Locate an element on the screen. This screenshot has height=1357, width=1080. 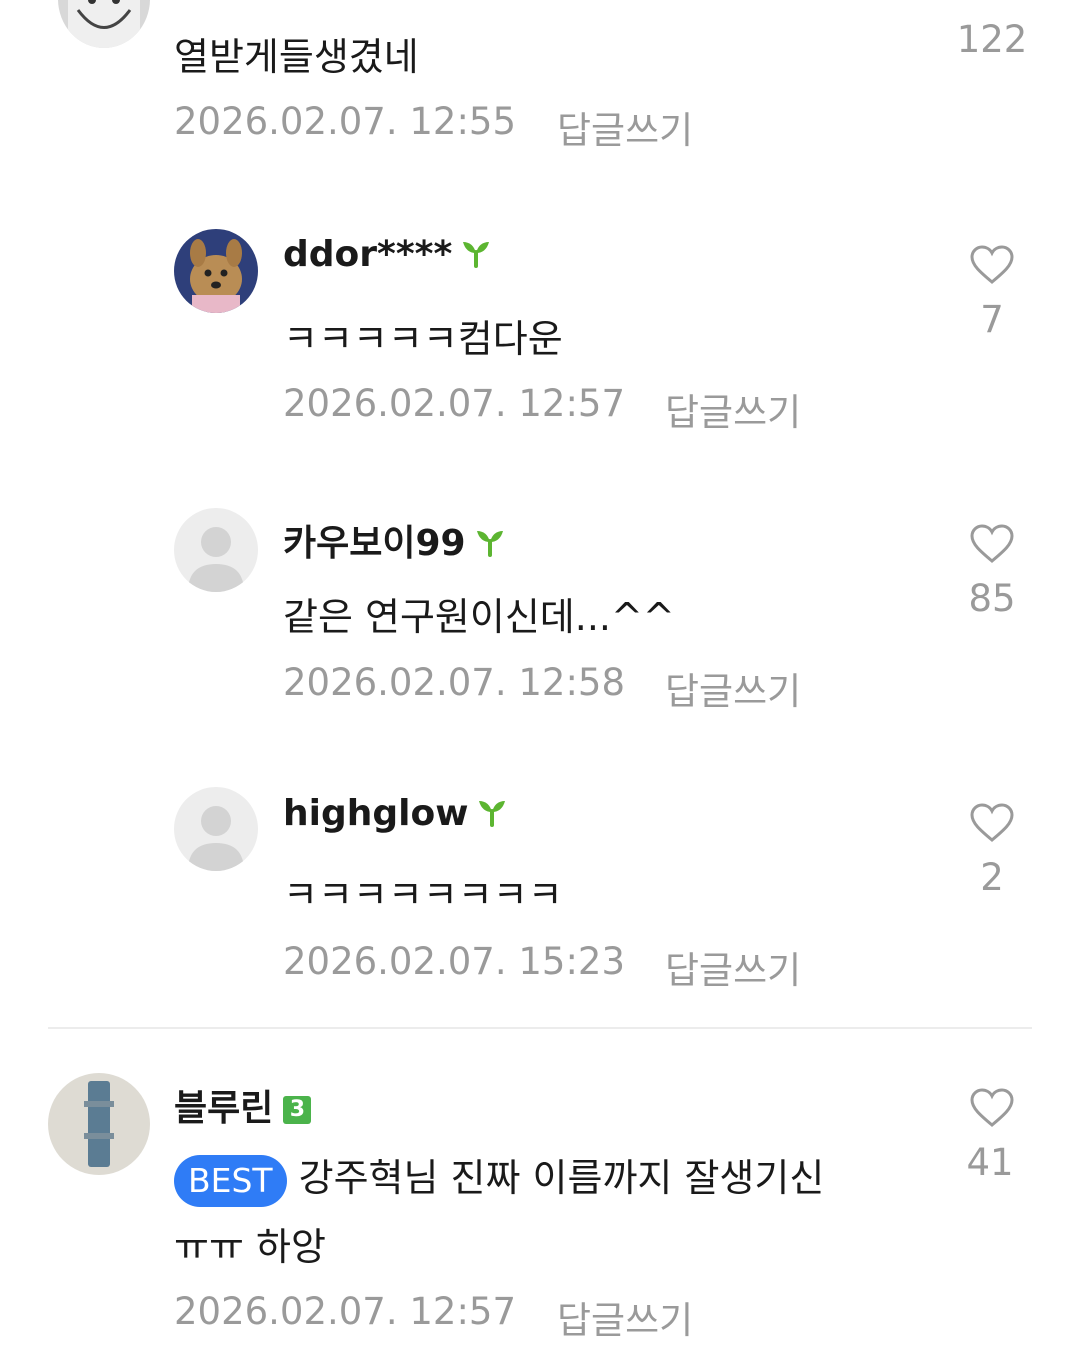
like-count: 85 is located at coordinates (992, 598).